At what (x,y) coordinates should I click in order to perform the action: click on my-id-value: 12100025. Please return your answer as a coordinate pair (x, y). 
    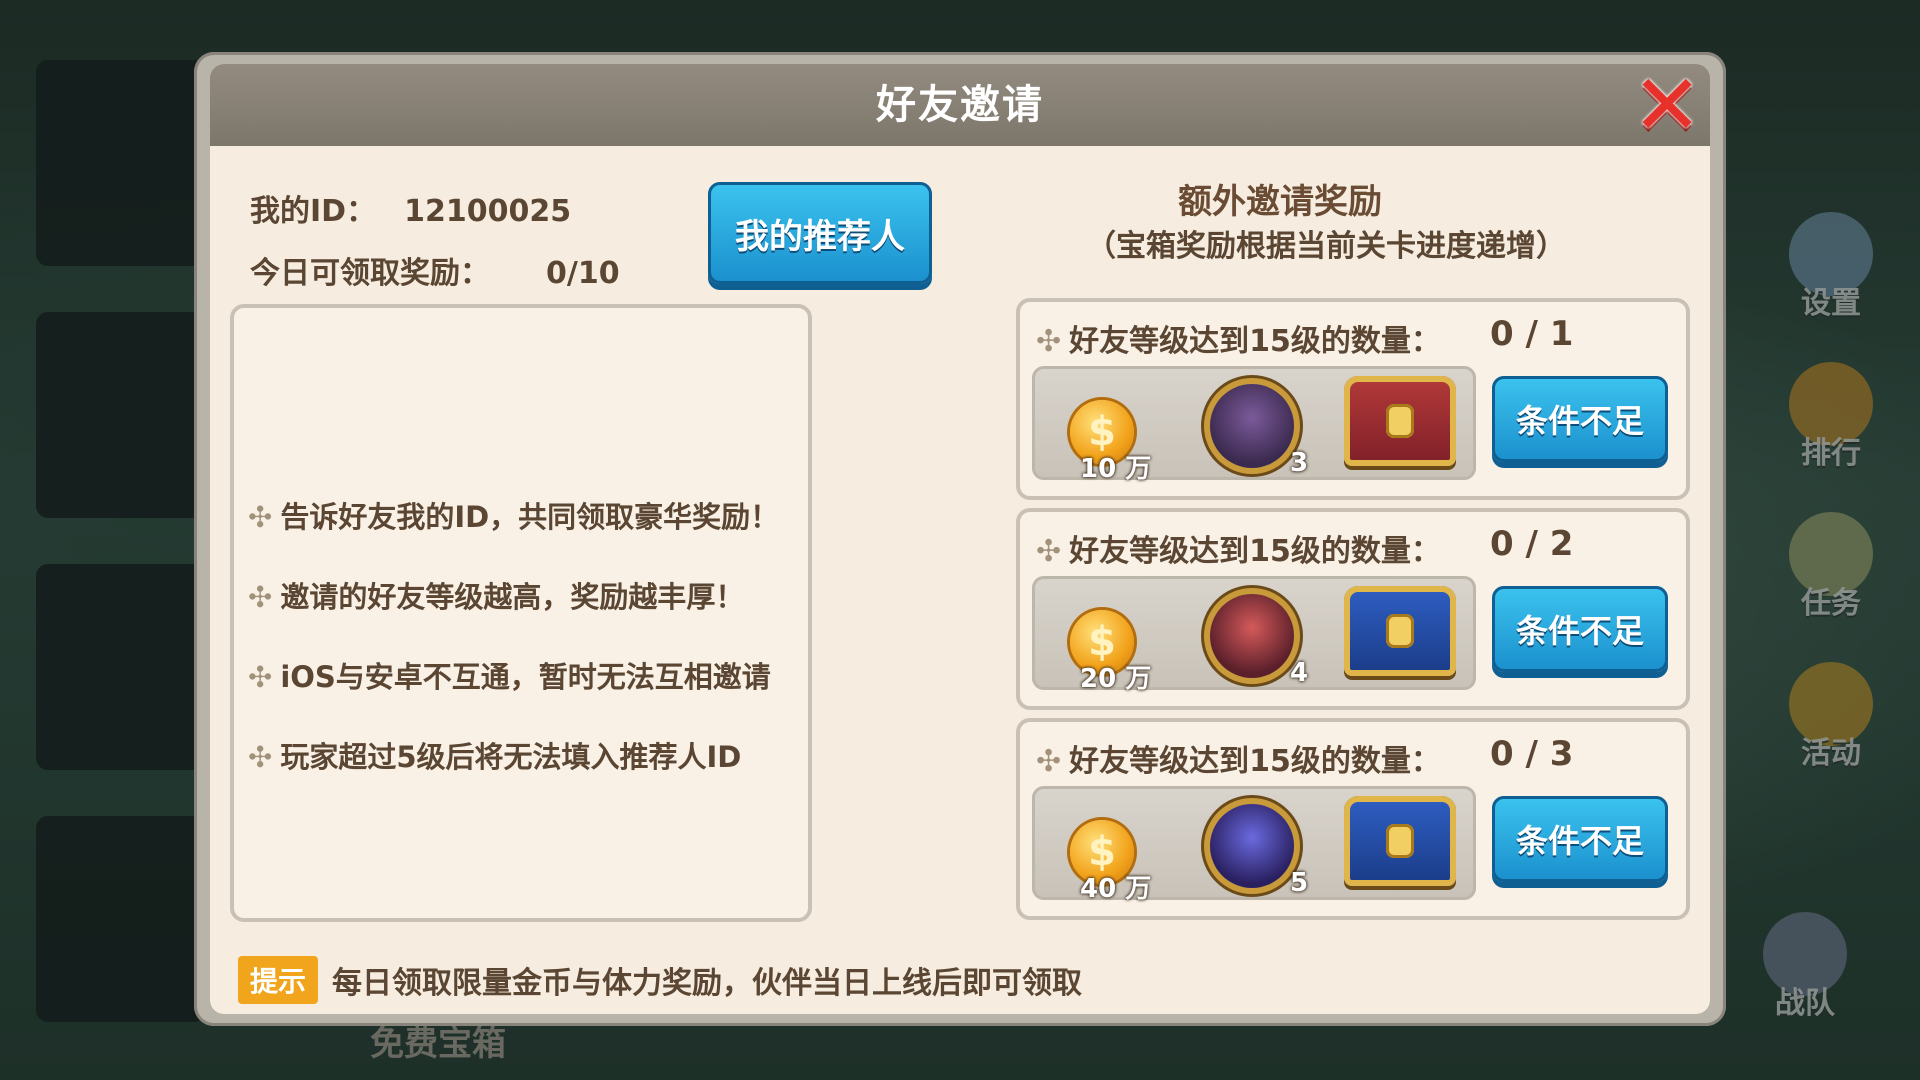
    Looking at the image, I should click on (488, 211).